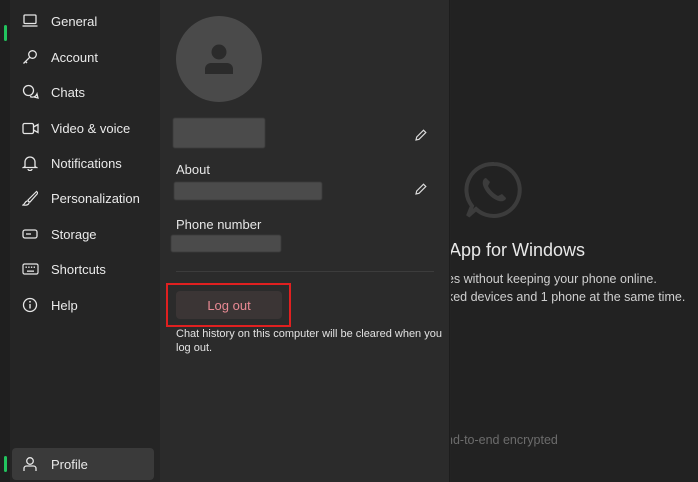 The image size is (698, 482). Describe the element at coordinates (30, 128) in the screenshot. I see `video-icon` at that location.